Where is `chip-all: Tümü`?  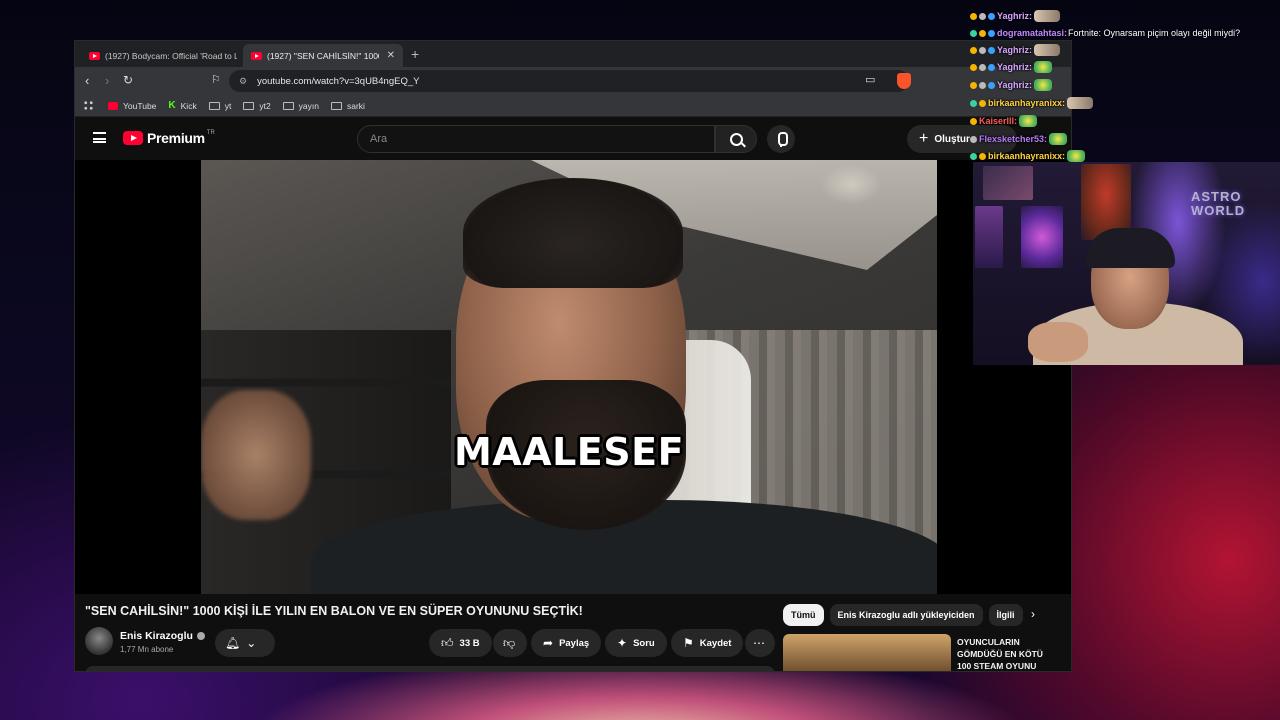 chip-all: Tümü is located at coordinates (803, 615).